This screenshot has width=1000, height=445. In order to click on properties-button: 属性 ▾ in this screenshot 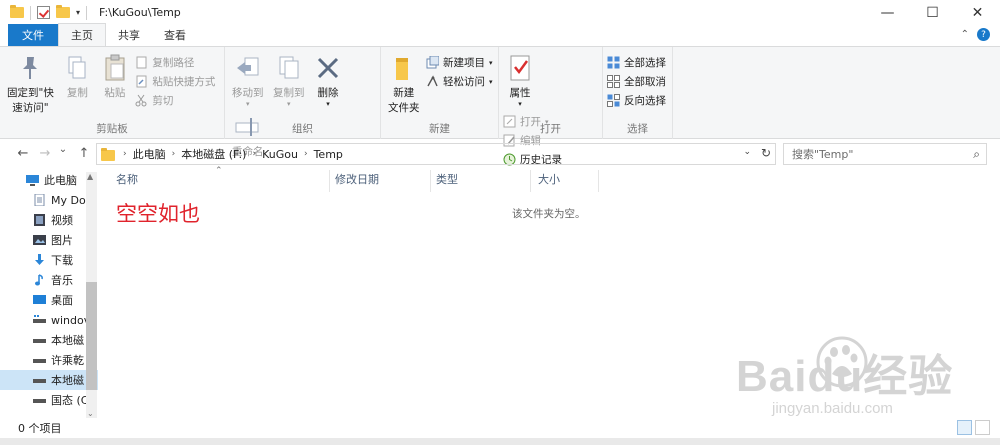, I will do `click(520, 80)`.